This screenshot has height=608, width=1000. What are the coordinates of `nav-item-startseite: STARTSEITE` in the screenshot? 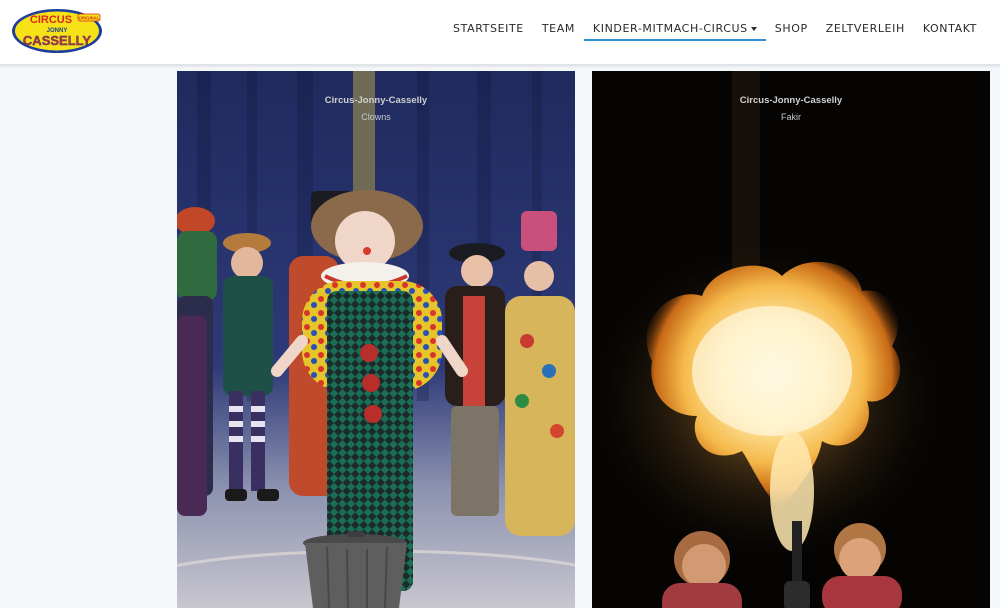 It's located at (488, 30).